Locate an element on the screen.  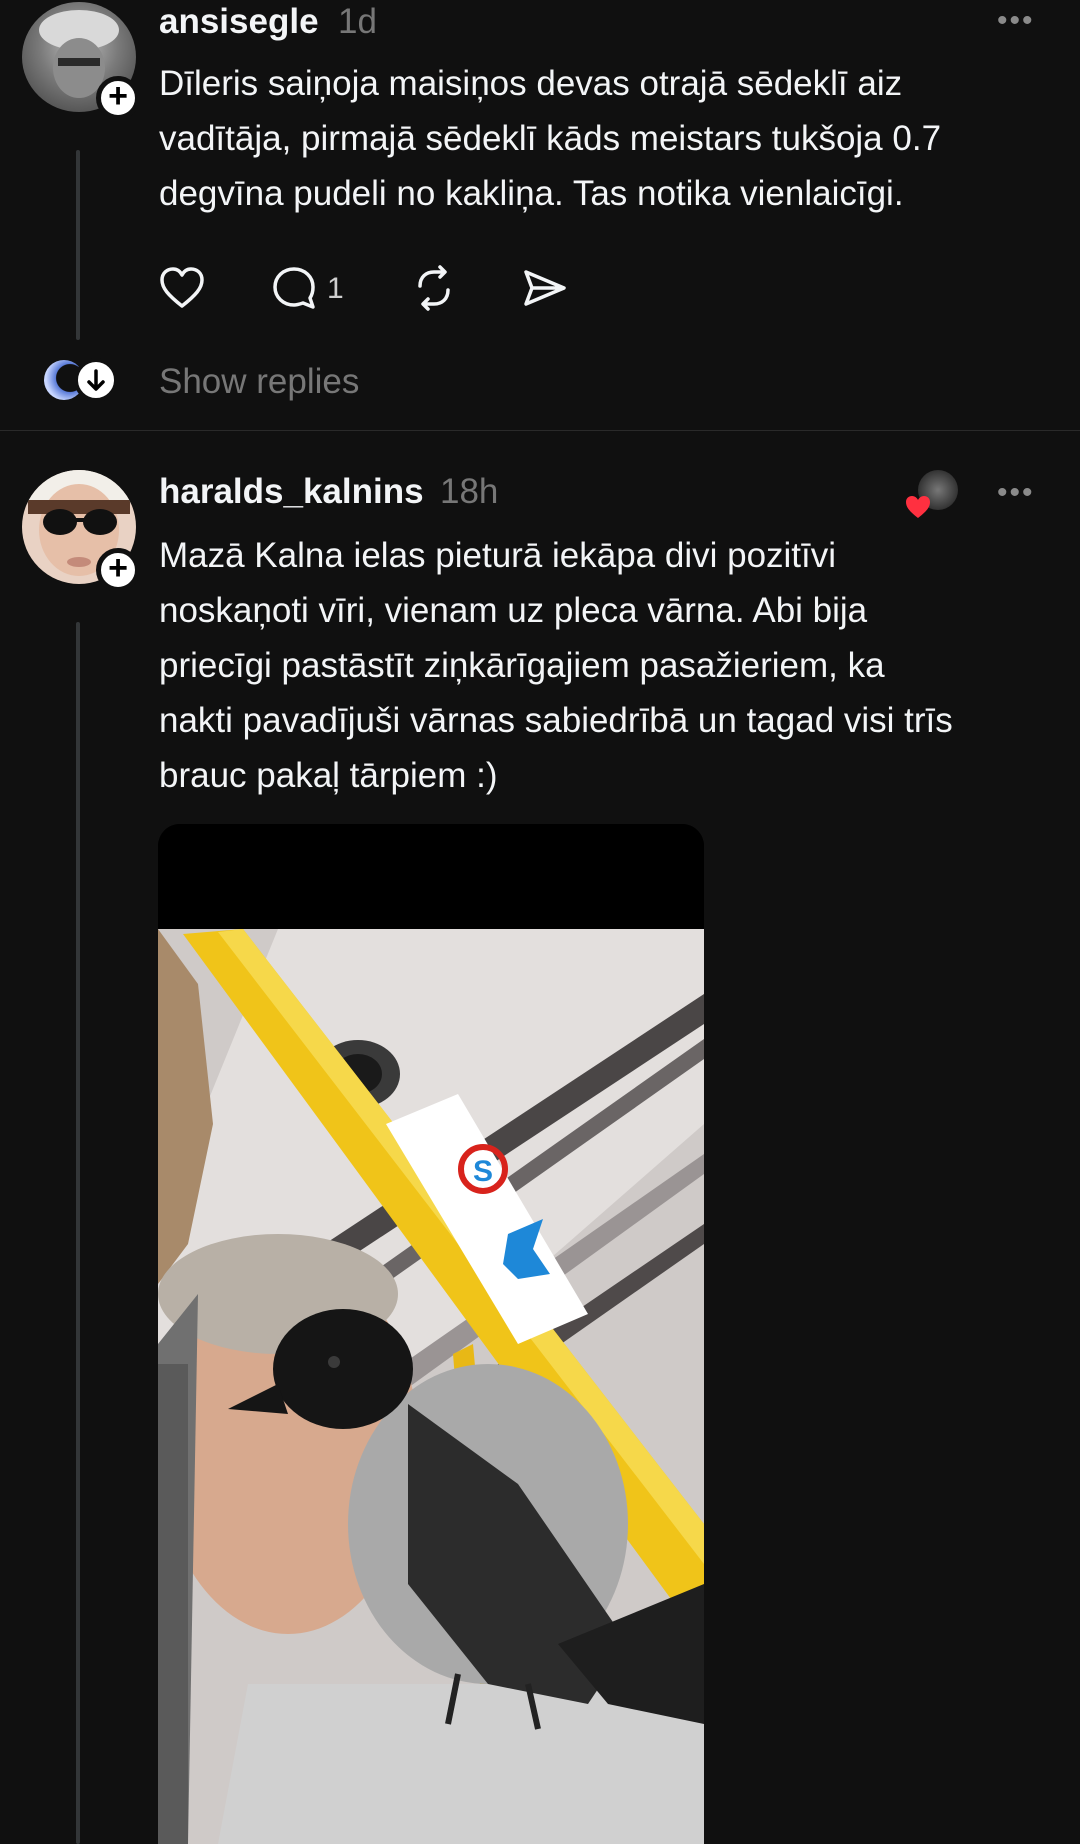
heart-badge-icon is located at coordinates (918, 507).